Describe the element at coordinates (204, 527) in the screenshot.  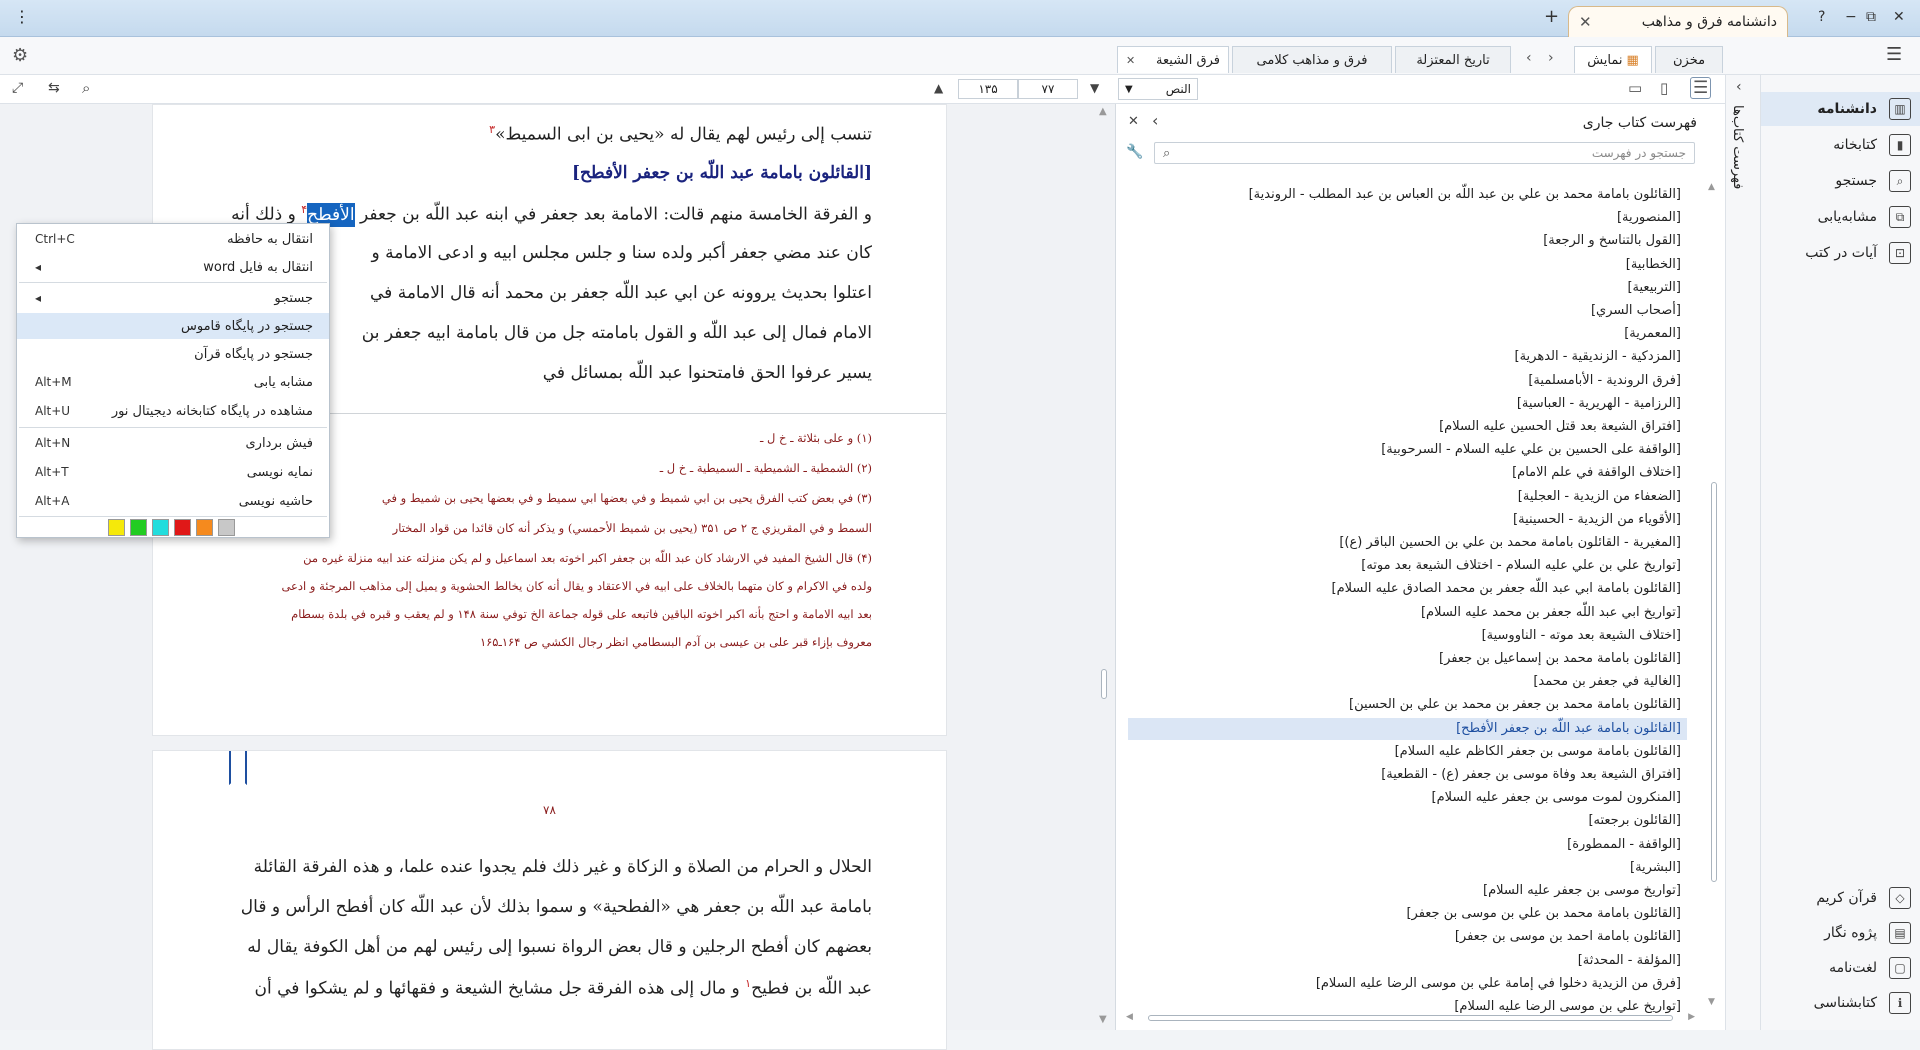
I see `highlight-color-orange` at that location.